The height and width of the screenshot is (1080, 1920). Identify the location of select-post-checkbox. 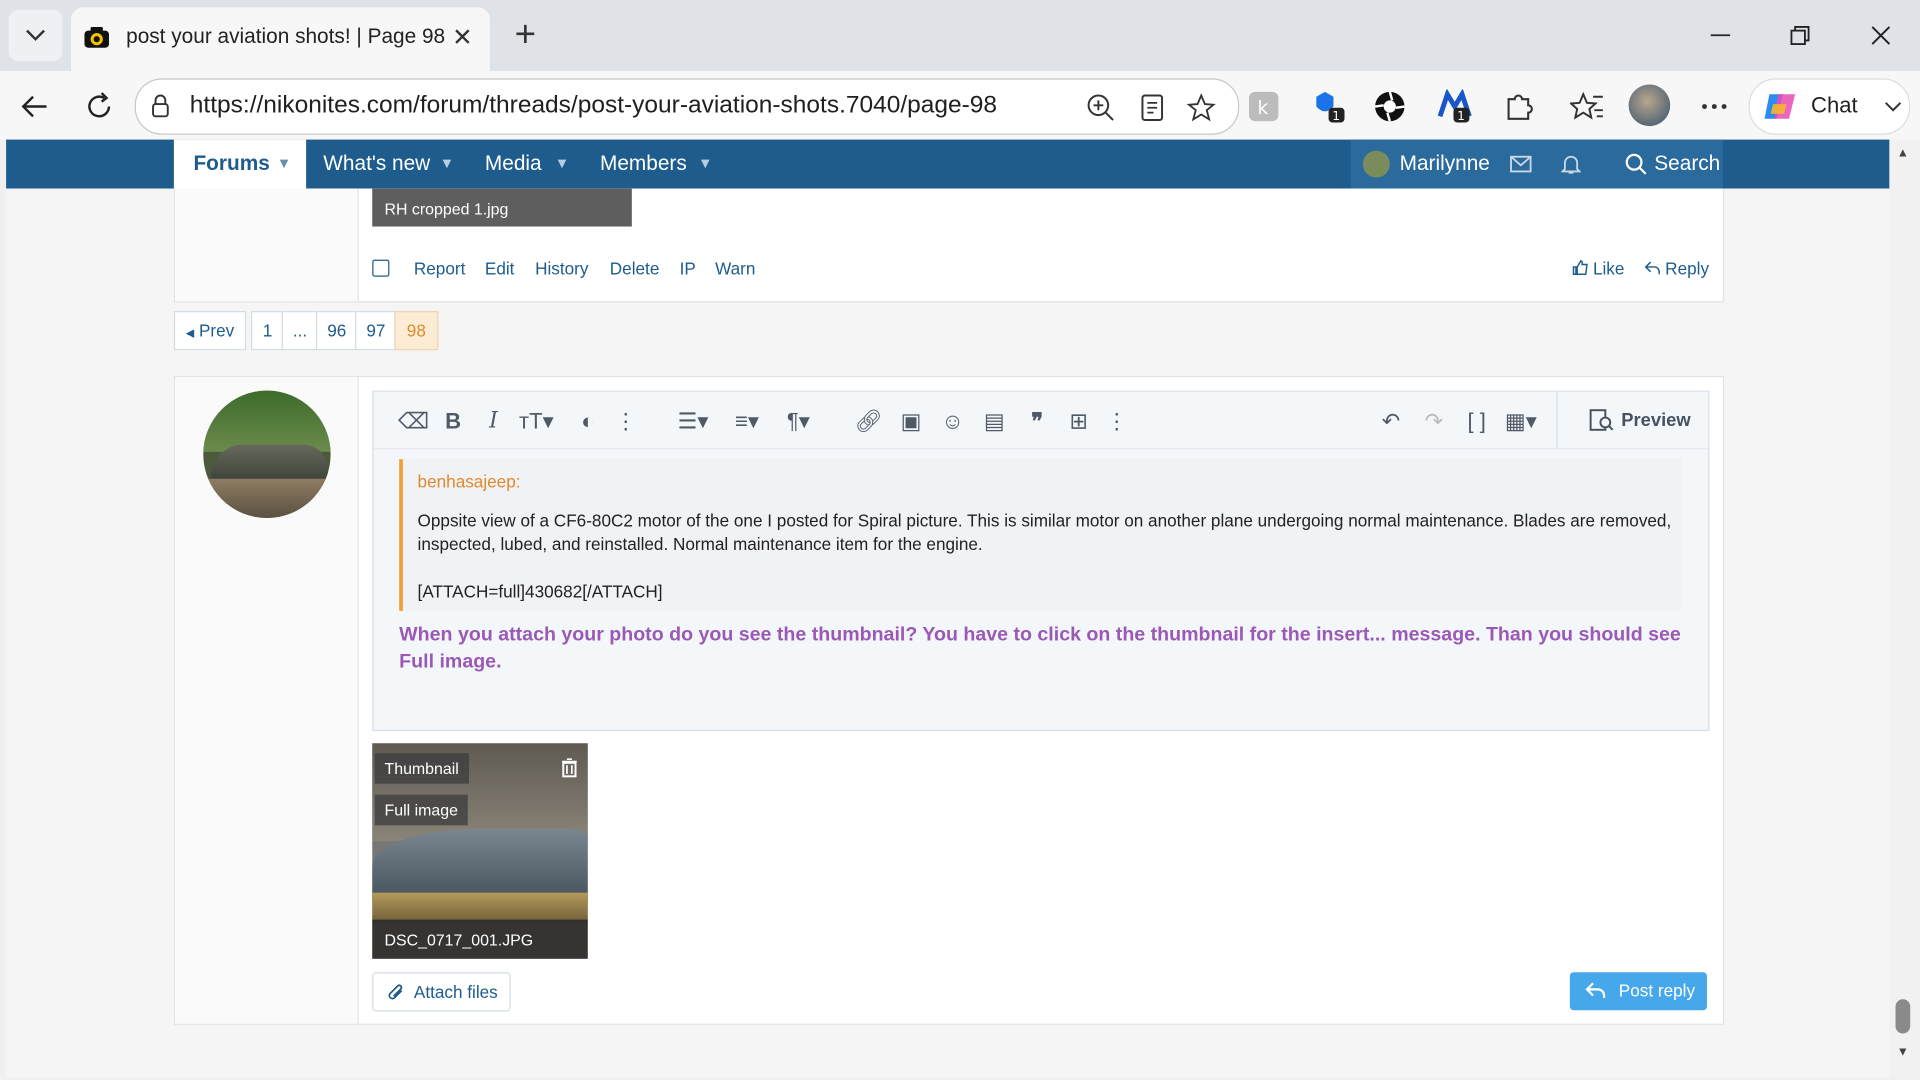
(381, 268).